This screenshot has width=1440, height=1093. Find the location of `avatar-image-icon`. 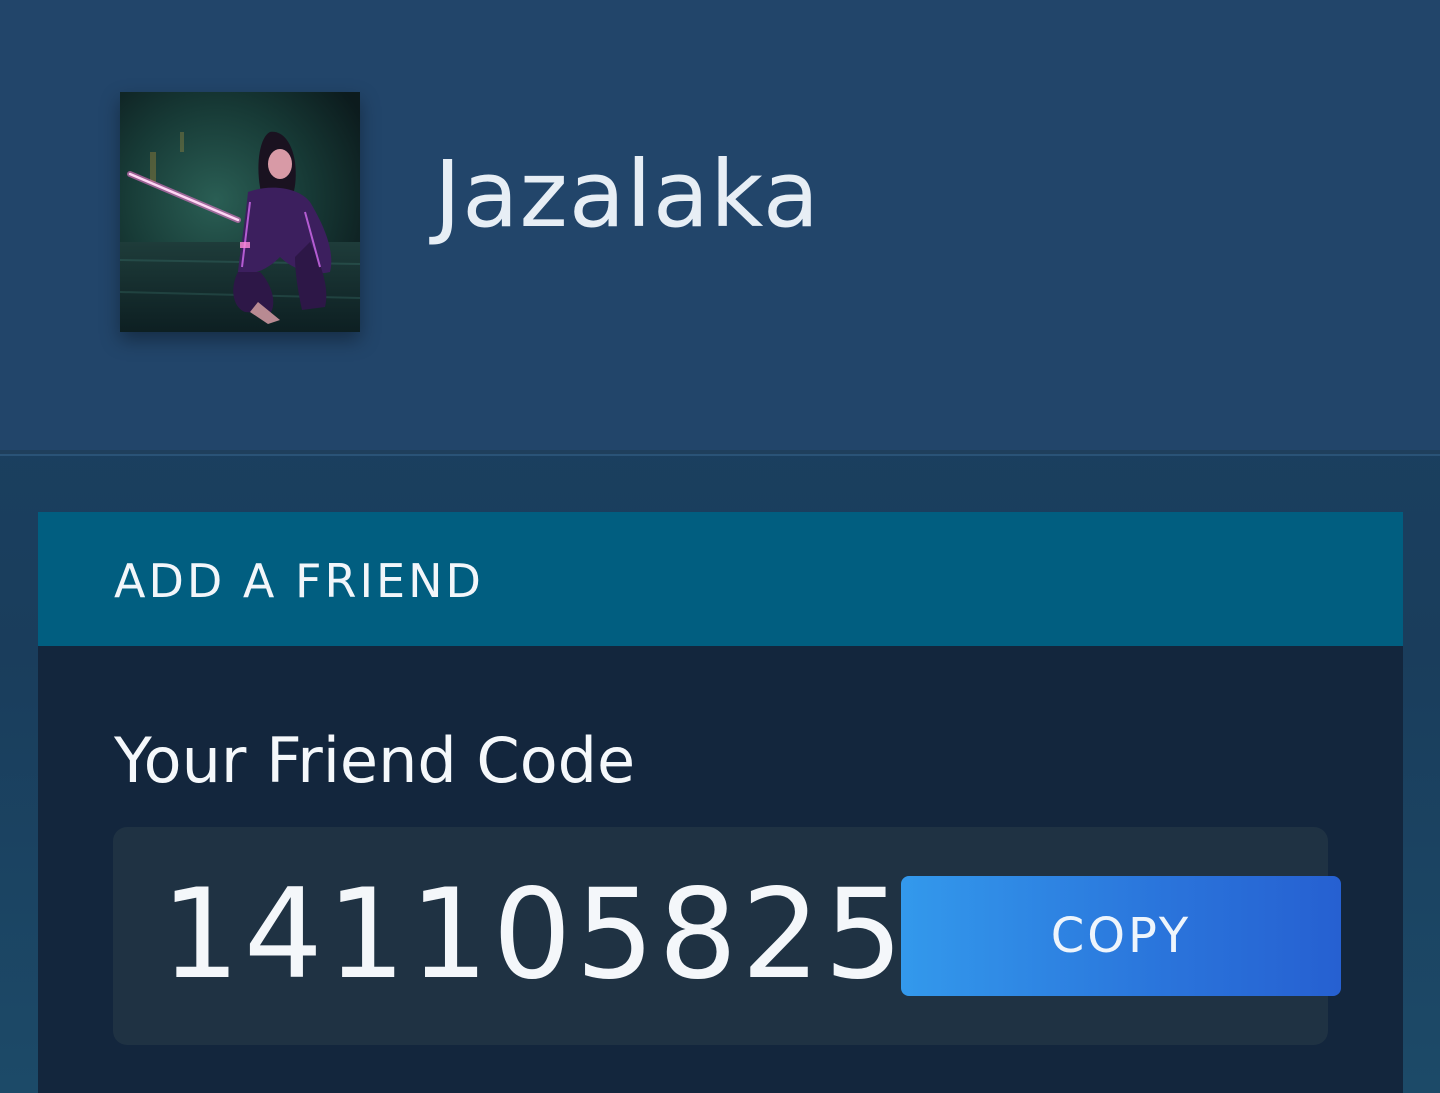

avatar-image-icon is located at coordinates (240, 212).